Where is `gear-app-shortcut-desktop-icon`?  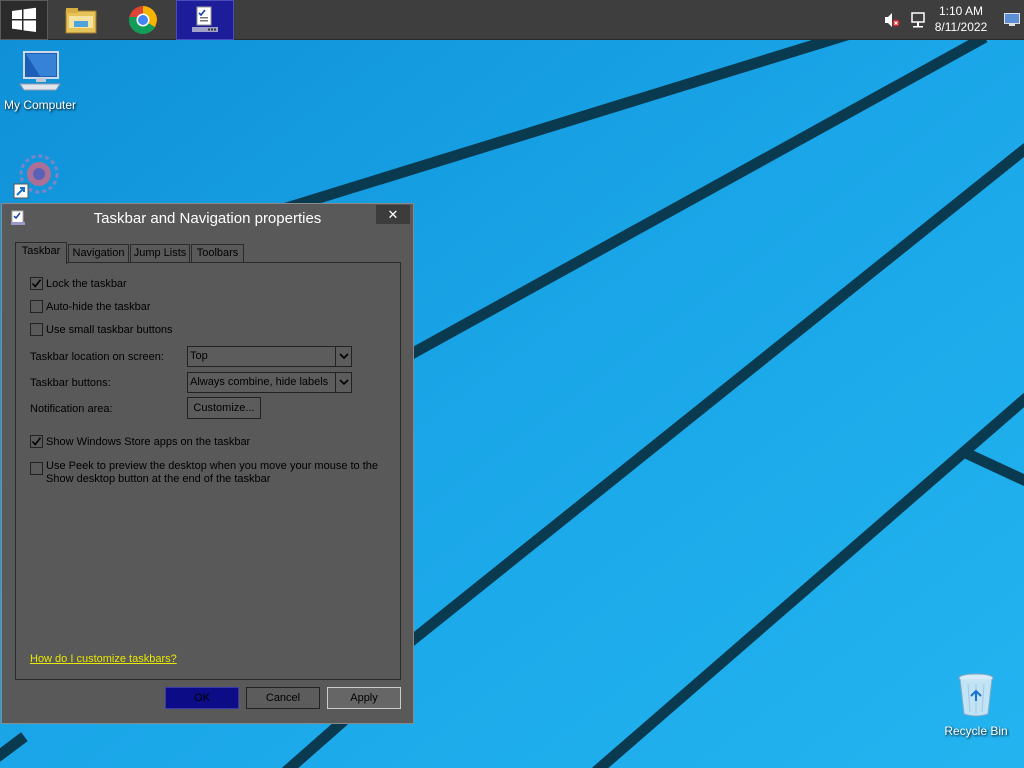
gear-app-shortcut-desktop-icon is located at coordinates (38, 175).